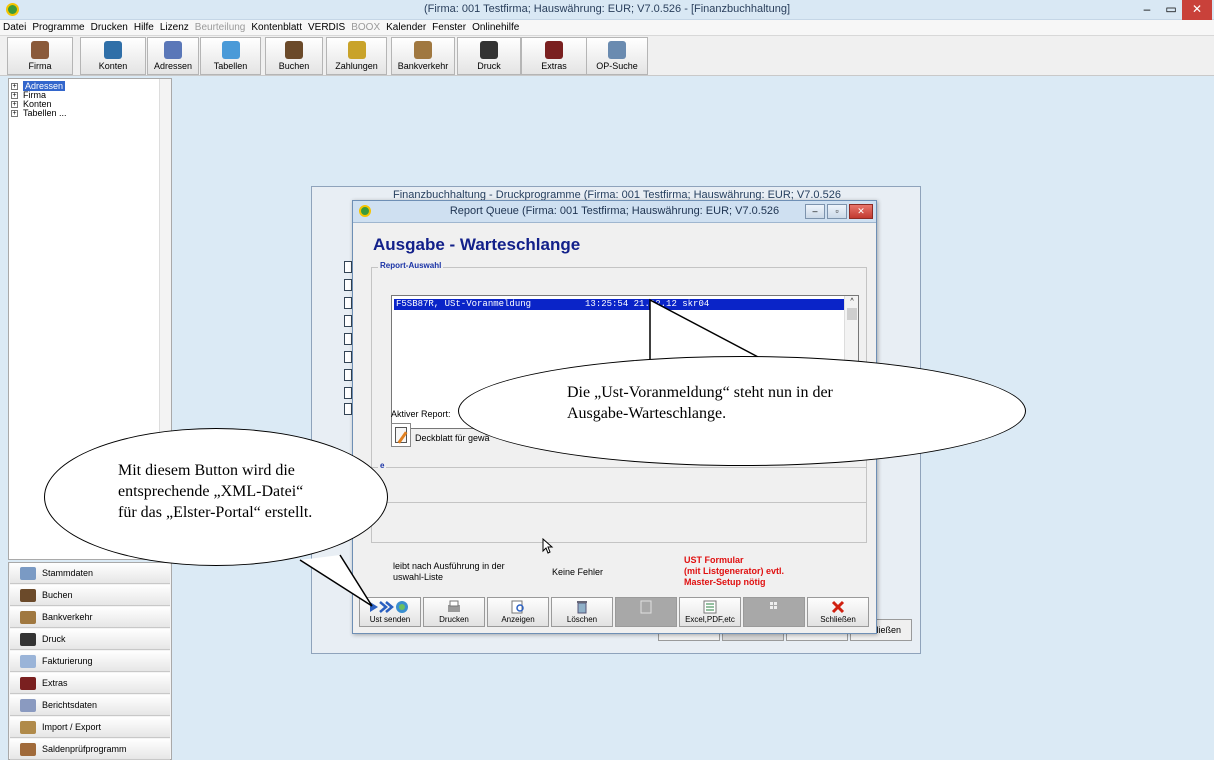 The height and width of the screenshot is (760, 1214). What do you see at coordinates (174, 26) in the screenshot?
I see `menu-lizenz: Lizenz` at bounding box center [174, 26].